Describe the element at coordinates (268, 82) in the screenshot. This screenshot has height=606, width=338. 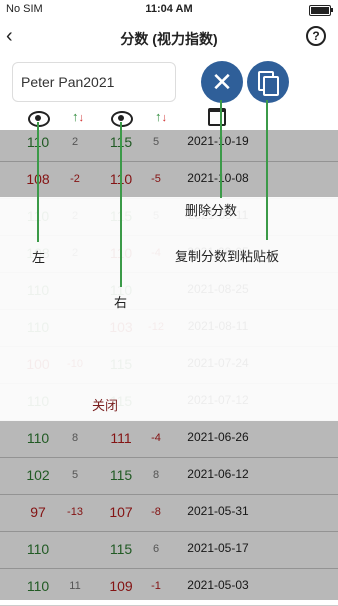
I see `copy-scores-button` at that location.